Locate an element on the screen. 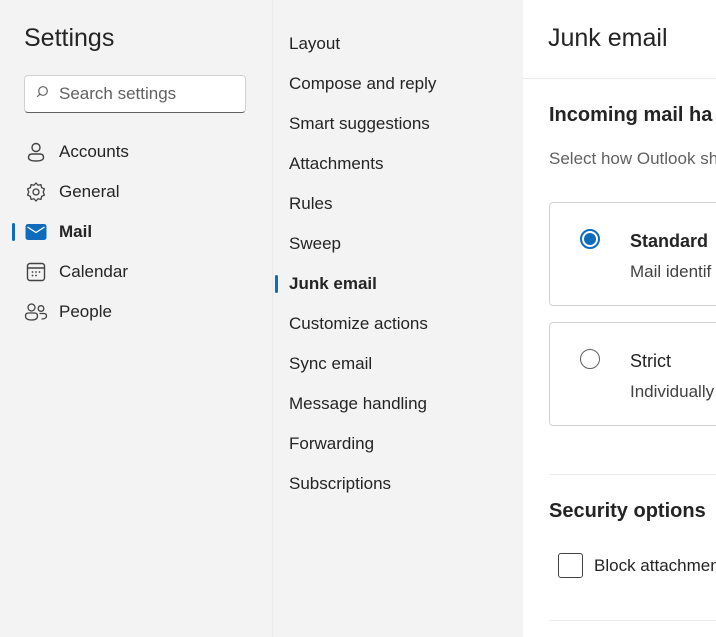  search-box is located at coordinates (135, 94).